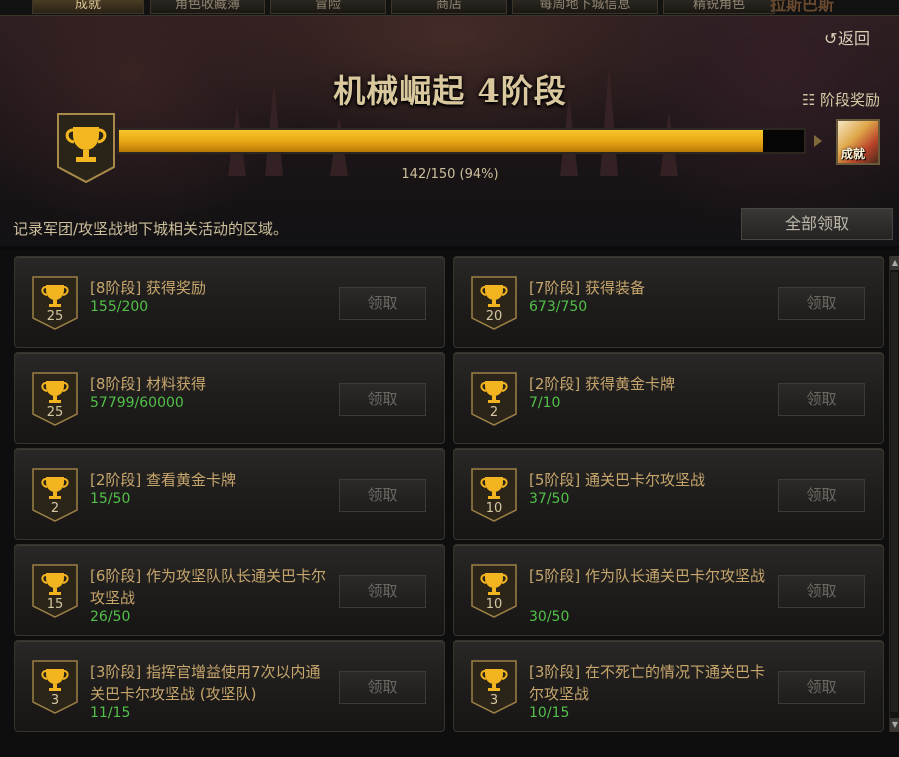  I want to click on stage-reward-label: ☷ 阶段奖励, so click(850, 100).